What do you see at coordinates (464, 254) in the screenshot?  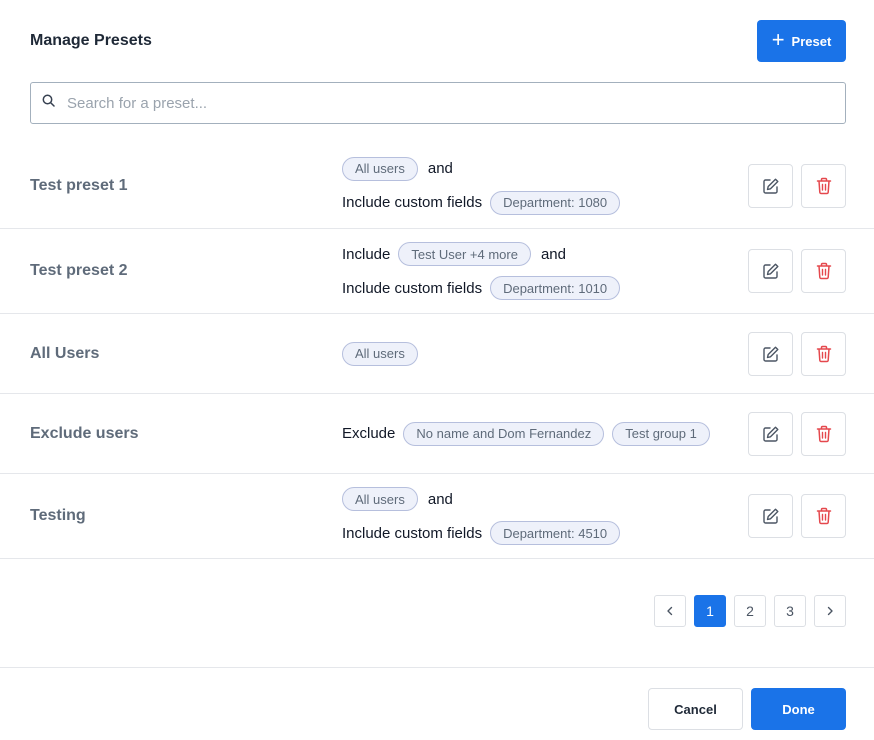 I see `filter-chip: Test User +4 more` at bounding box center [464, 254].